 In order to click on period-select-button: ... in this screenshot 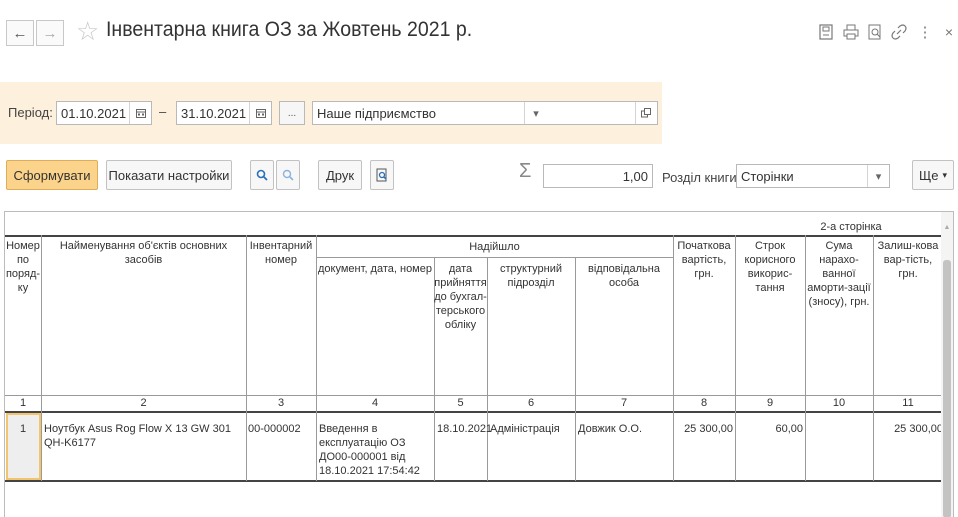, I will do `click(292, 113)`.